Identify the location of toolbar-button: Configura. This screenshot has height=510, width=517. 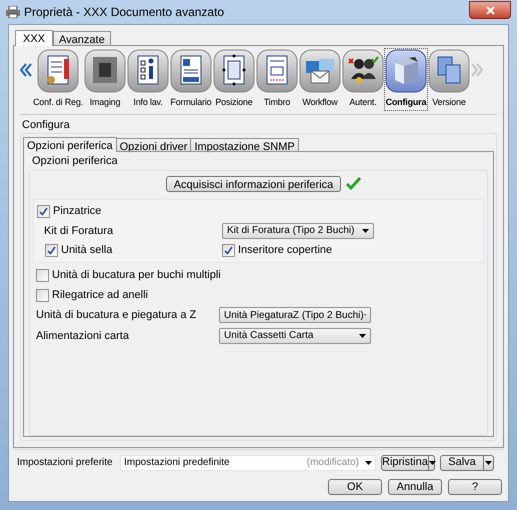
(405, 79).